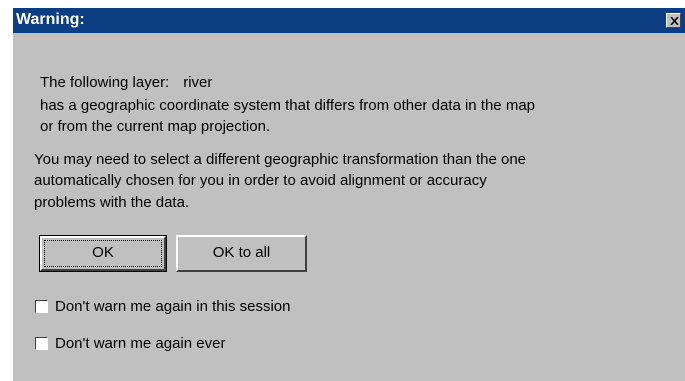  I want to click on layer-name: river, so click(198, 82).